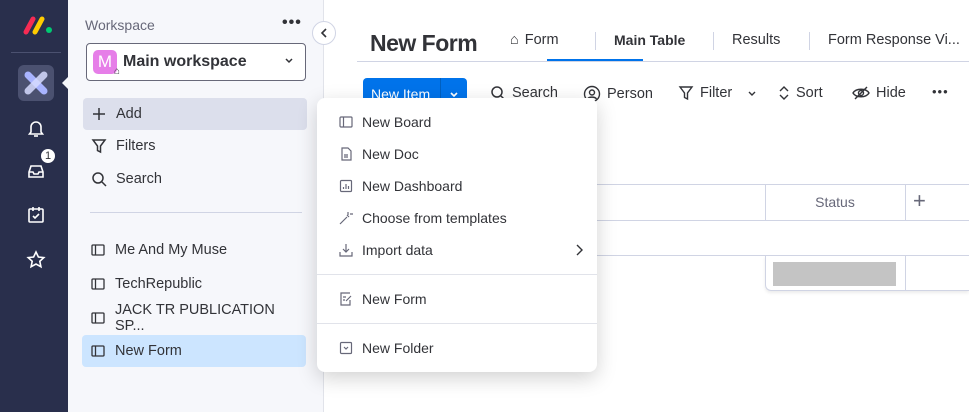  What do you see at coordinates (940, 91) in the screenshot?
I see `more-options-button: •••` at bounding box center [940, 91].